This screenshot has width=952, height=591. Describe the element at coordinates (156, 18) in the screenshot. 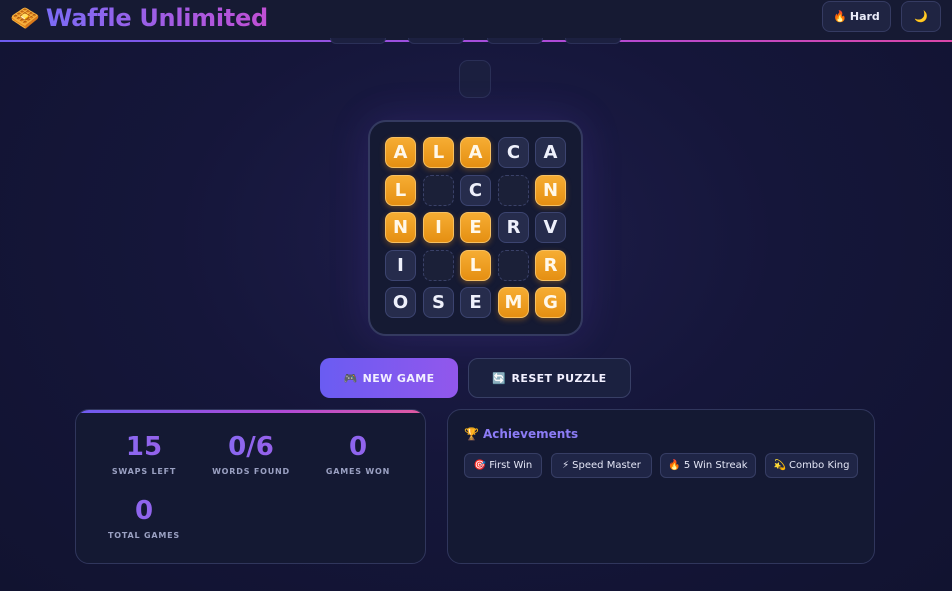

I see `app-title: Waffle Unlimited` at that location.